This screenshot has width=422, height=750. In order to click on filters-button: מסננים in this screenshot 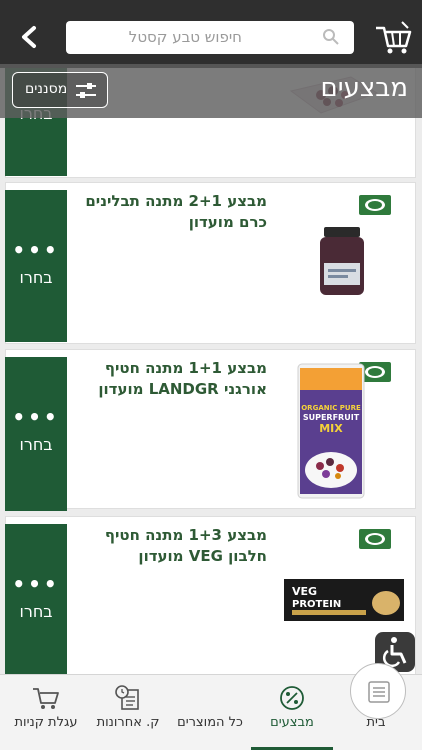, I will do `click(60, 90)`.